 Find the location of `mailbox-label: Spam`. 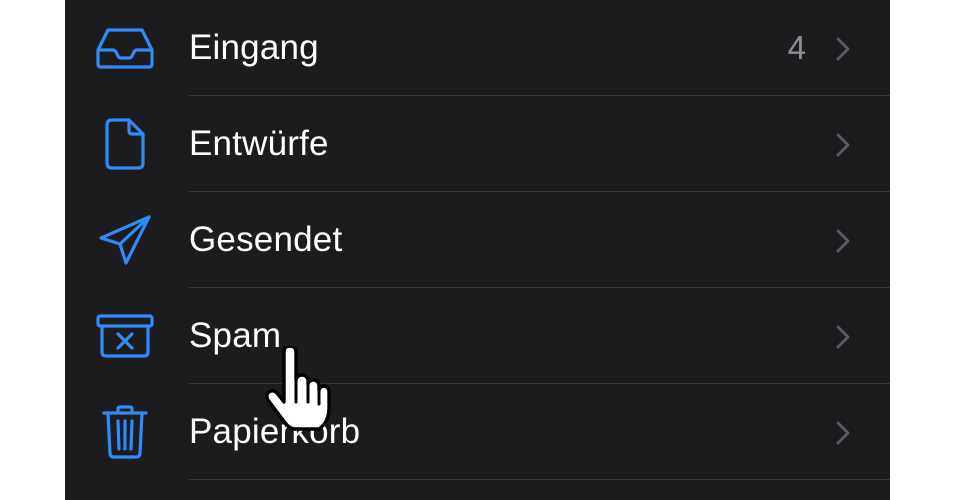

mailbox-label: Spam is located at coordinates (235, 335).